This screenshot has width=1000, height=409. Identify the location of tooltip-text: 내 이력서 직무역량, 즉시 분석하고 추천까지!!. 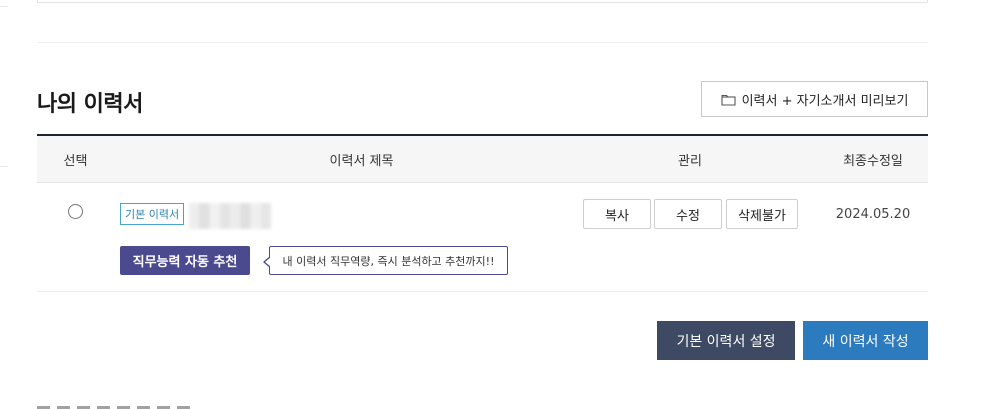
(388, 261).